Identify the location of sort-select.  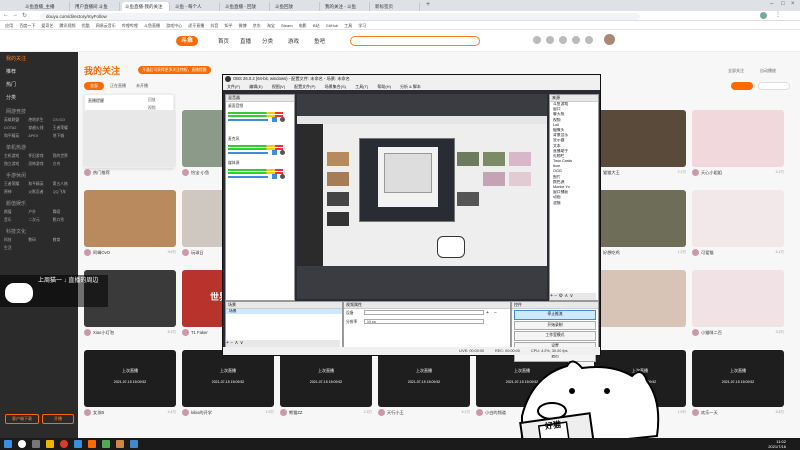
(774, 86).